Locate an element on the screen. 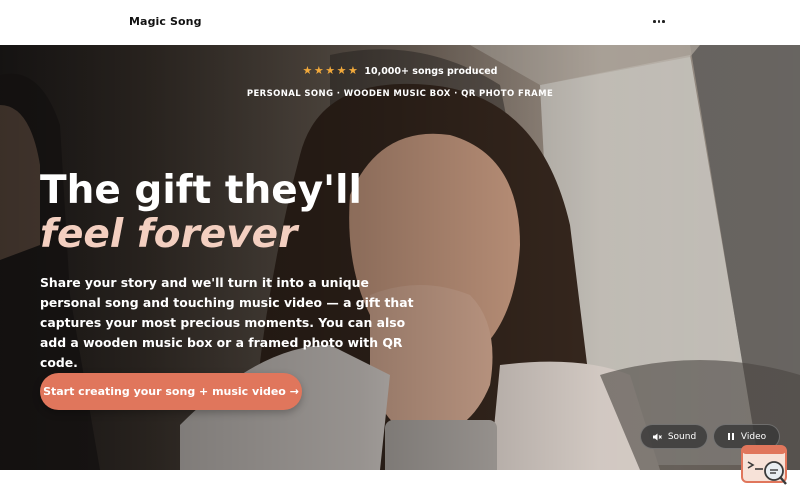  sound-toggle-button: Sound is located at coordinates (674, 436).